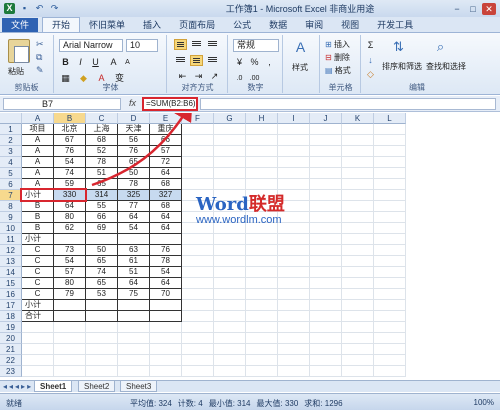  Describe the element at coordinates (166, 239) in the screenshot. I see `cell-e11` at that location.